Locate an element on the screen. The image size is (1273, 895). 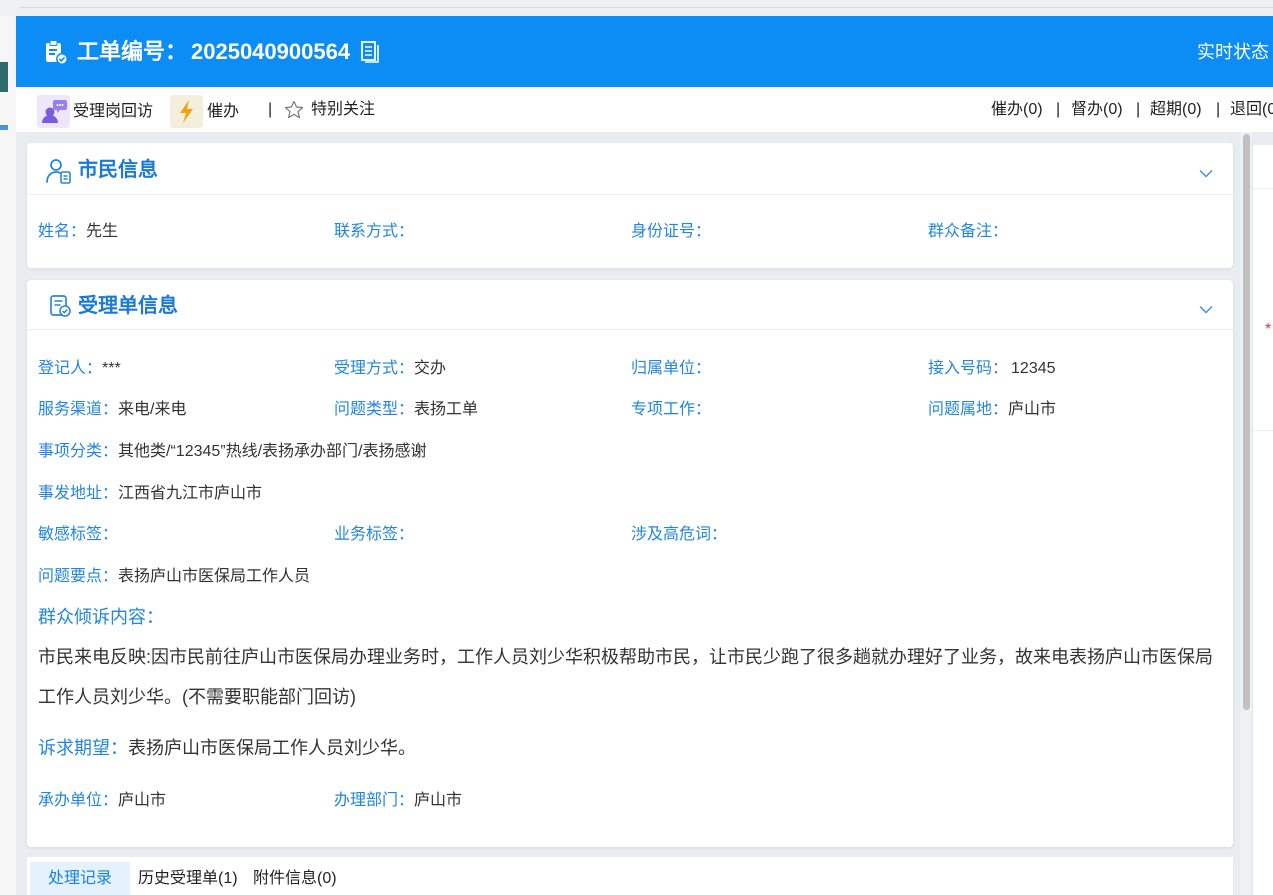
field-label: 群众备注： is located at coordinates (968, 231).